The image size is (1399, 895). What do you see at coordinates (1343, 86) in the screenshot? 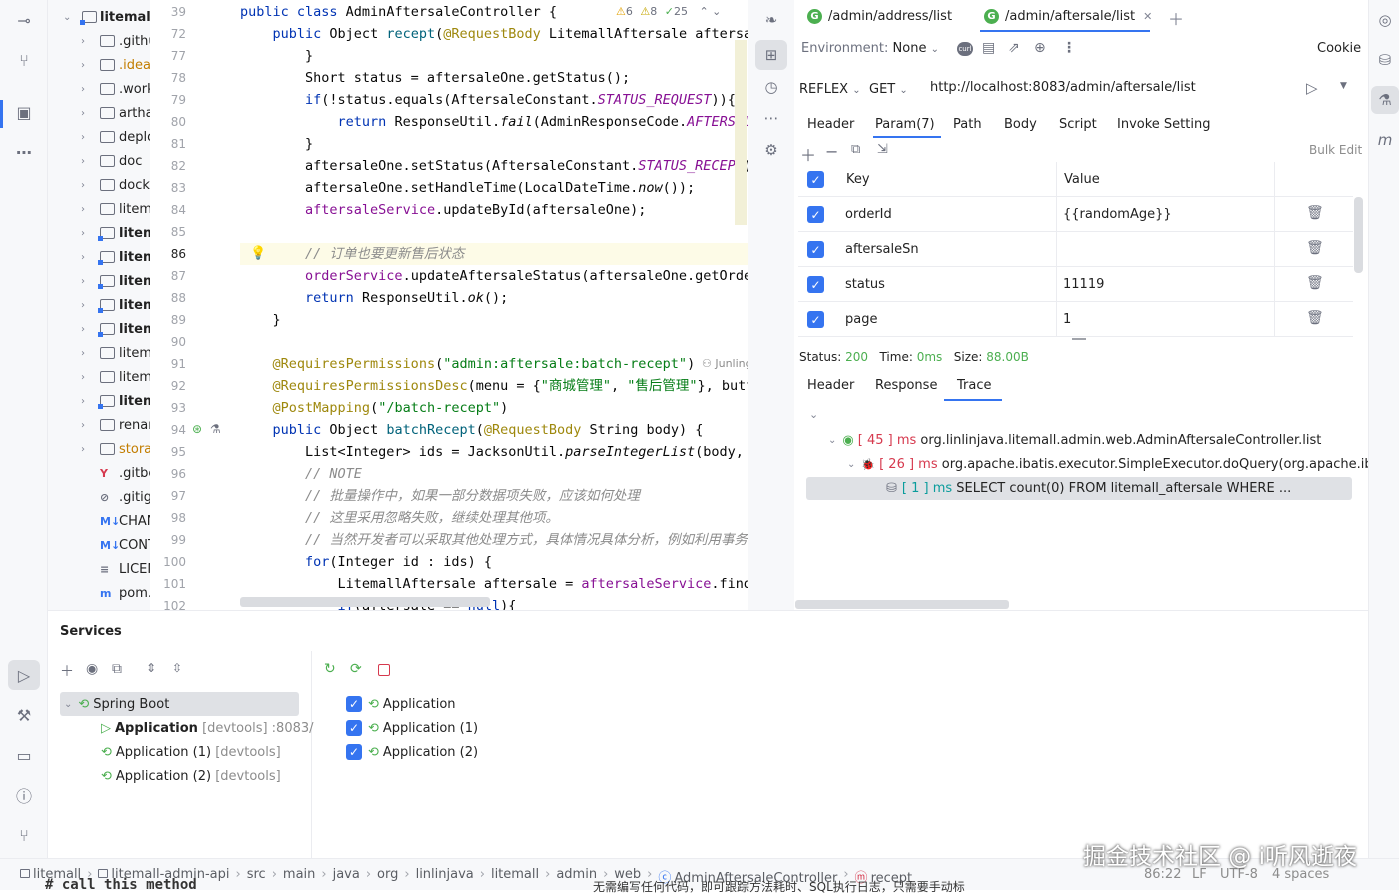
I see `send-options-icon: ▼` at bounding box center [1343, 86].